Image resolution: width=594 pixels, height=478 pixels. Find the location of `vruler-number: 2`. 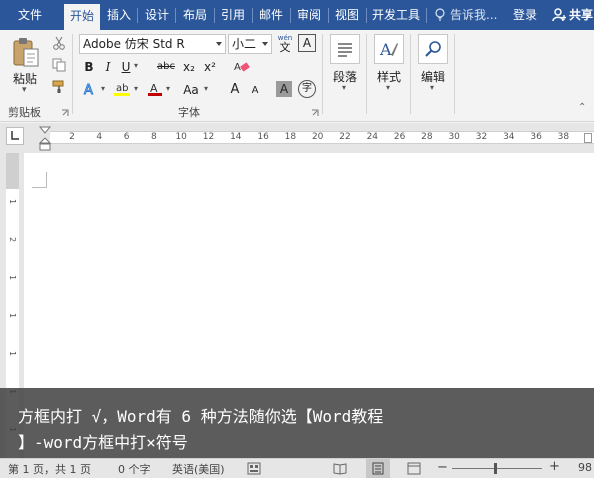

vruler-number: 2 is located at coordinates (12, 239).